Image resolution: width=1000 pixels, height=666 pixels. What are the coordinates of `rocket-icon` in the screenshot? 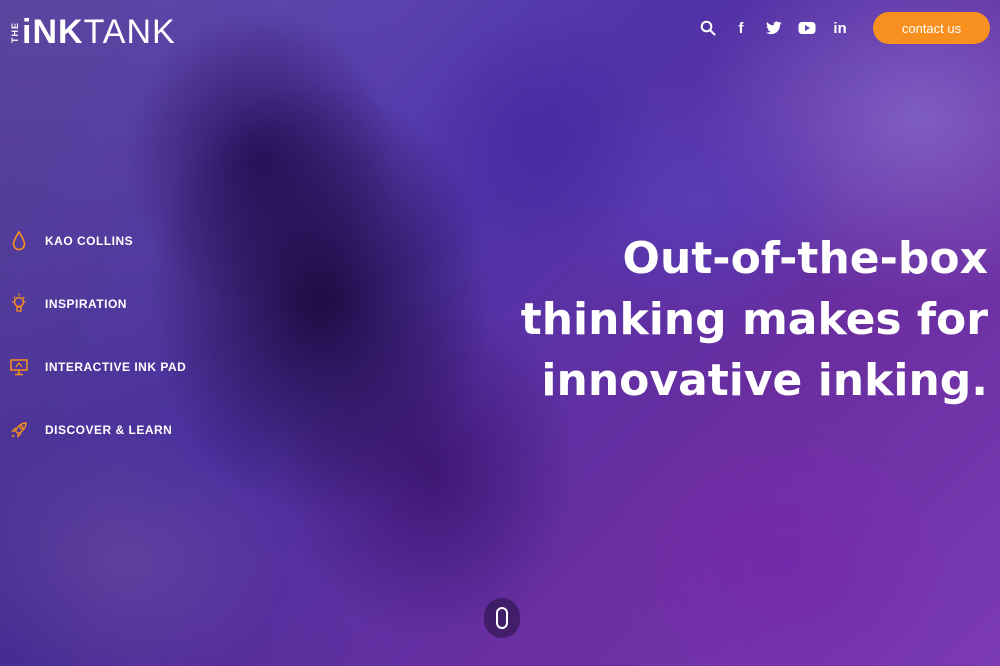 It's located at (19, 430).